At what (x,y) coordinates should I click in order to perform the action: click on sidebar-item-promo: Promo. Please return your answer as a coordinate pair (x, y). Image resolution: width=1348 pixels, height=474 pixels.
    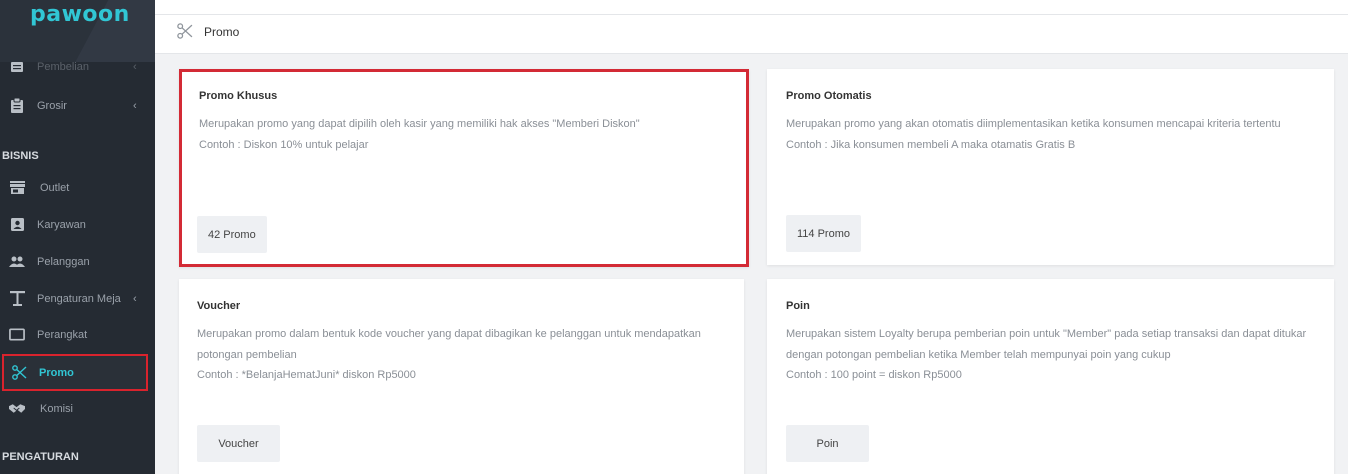
    Looking at the image, I should click on (75, 372).